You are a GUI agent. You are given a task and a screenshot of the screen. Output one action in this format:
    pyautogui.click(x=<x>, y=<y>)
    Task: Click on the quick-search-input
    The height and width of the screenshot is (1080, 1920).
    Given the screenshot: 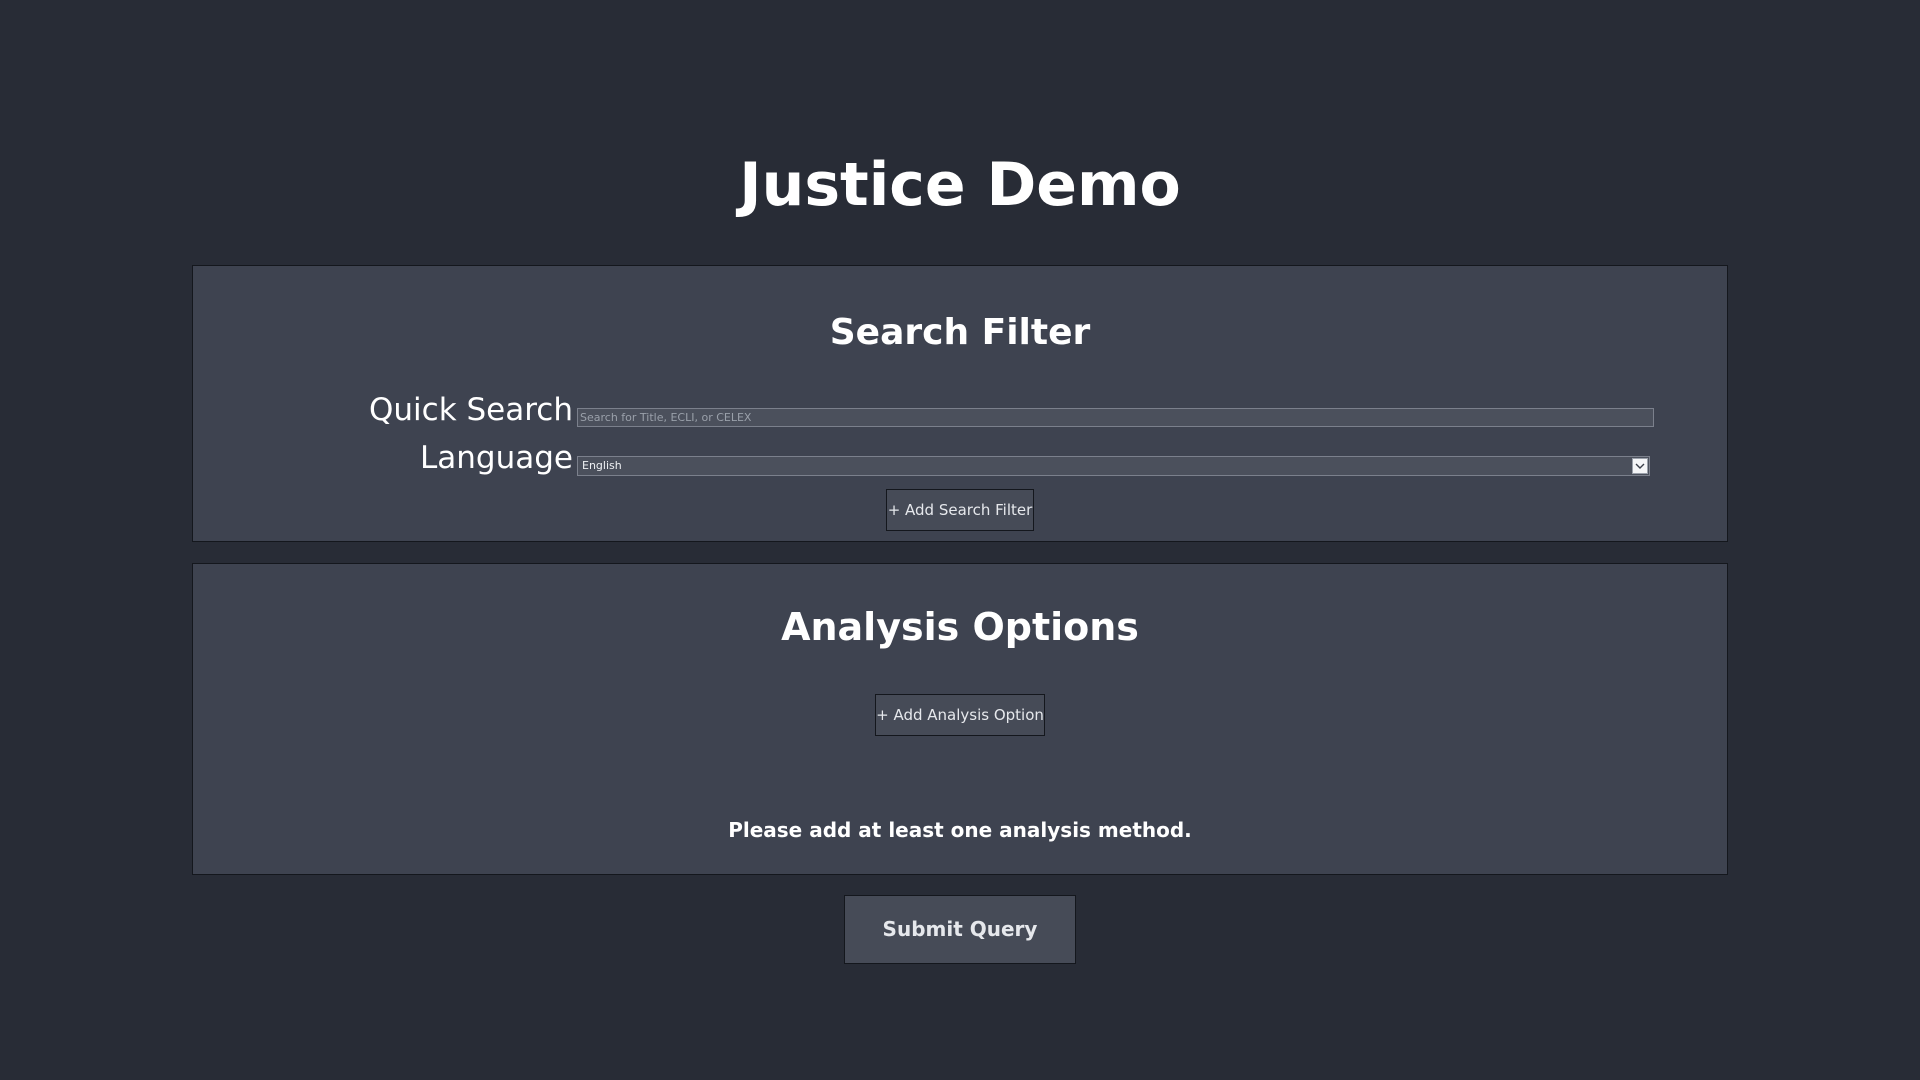 What is the action you would take?
    pyautogui.click(x=1115, y=417)
    